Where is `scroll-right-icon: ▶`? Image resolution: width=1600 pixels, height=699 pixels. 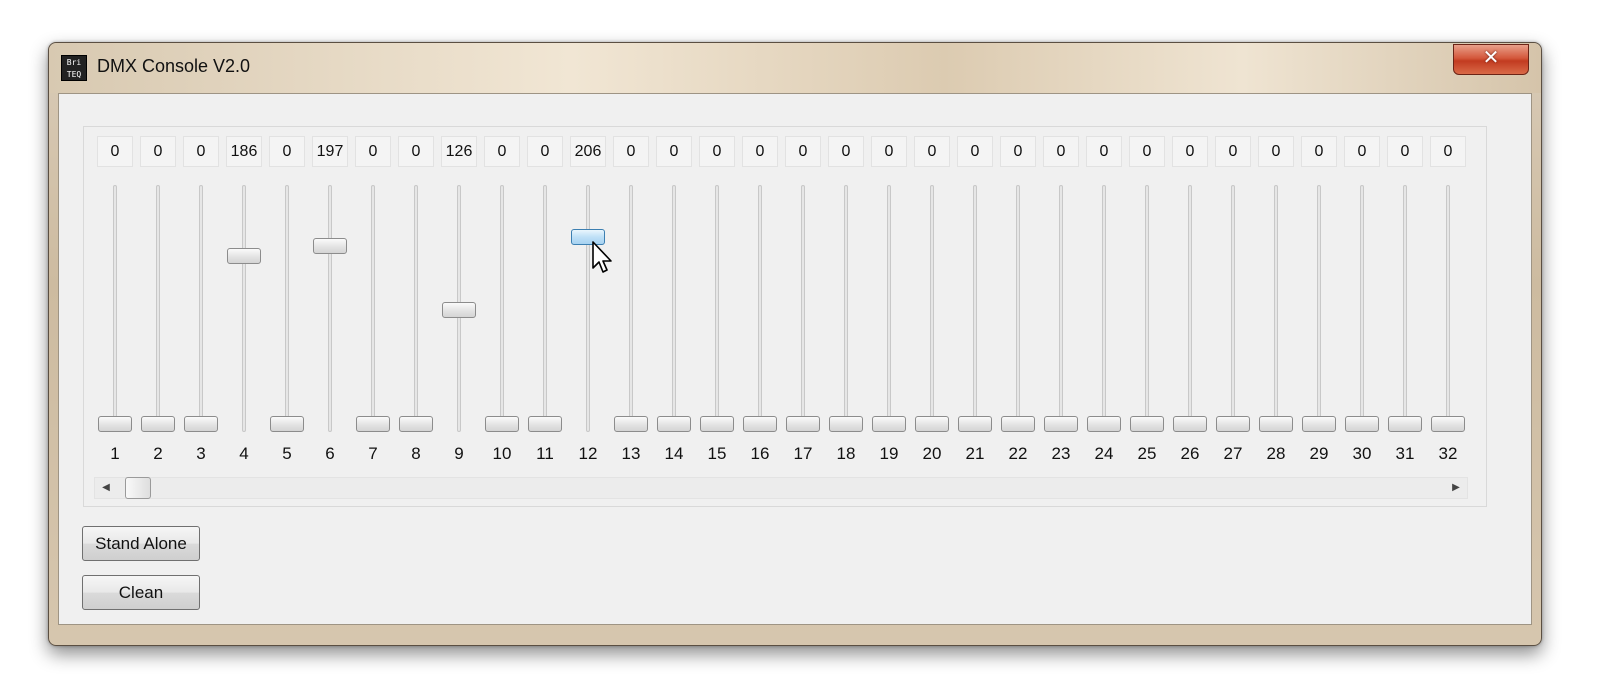 scroll-right-icon: ▶ is located at coordinates (1456, 488).